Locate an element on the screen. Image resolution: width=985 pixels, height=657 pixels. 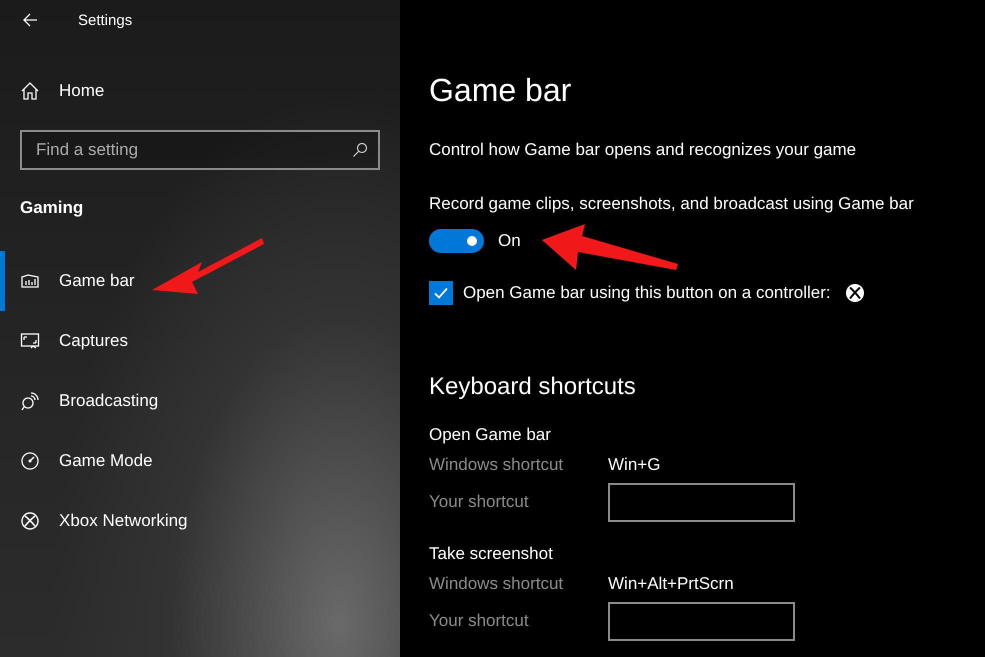
home-icon is located at coordinates (30, 91).